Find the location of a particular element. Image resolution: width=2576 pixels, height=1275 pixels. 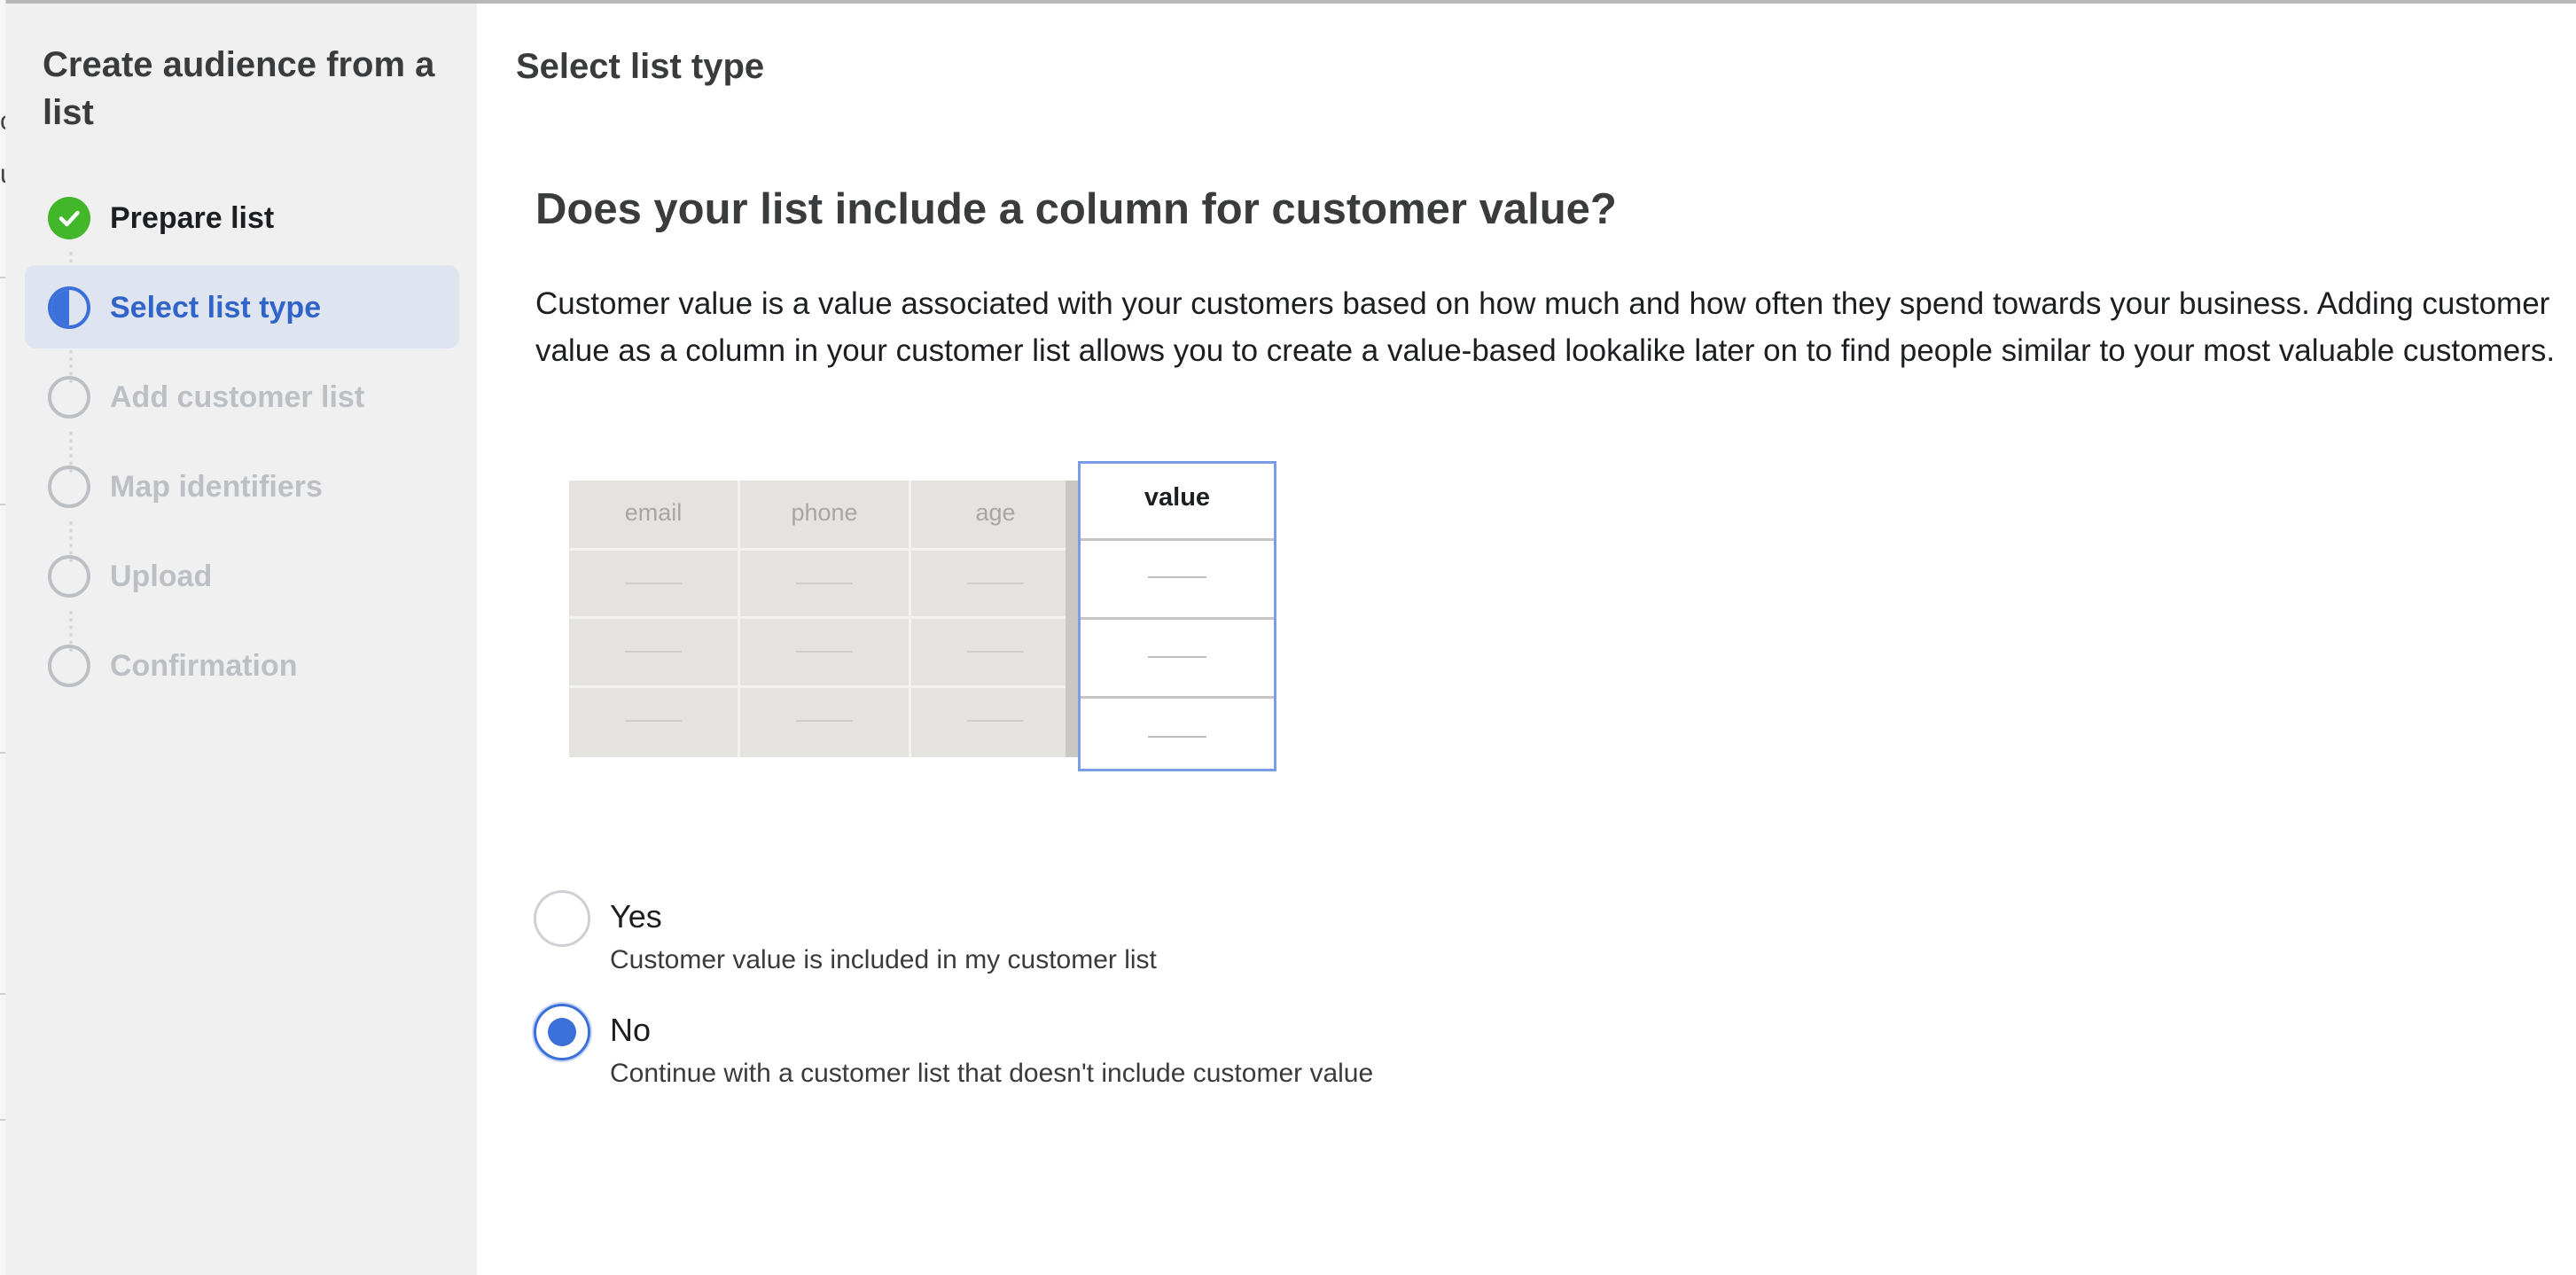

illustration-column-value: value is located at coordinates (1177, 497).